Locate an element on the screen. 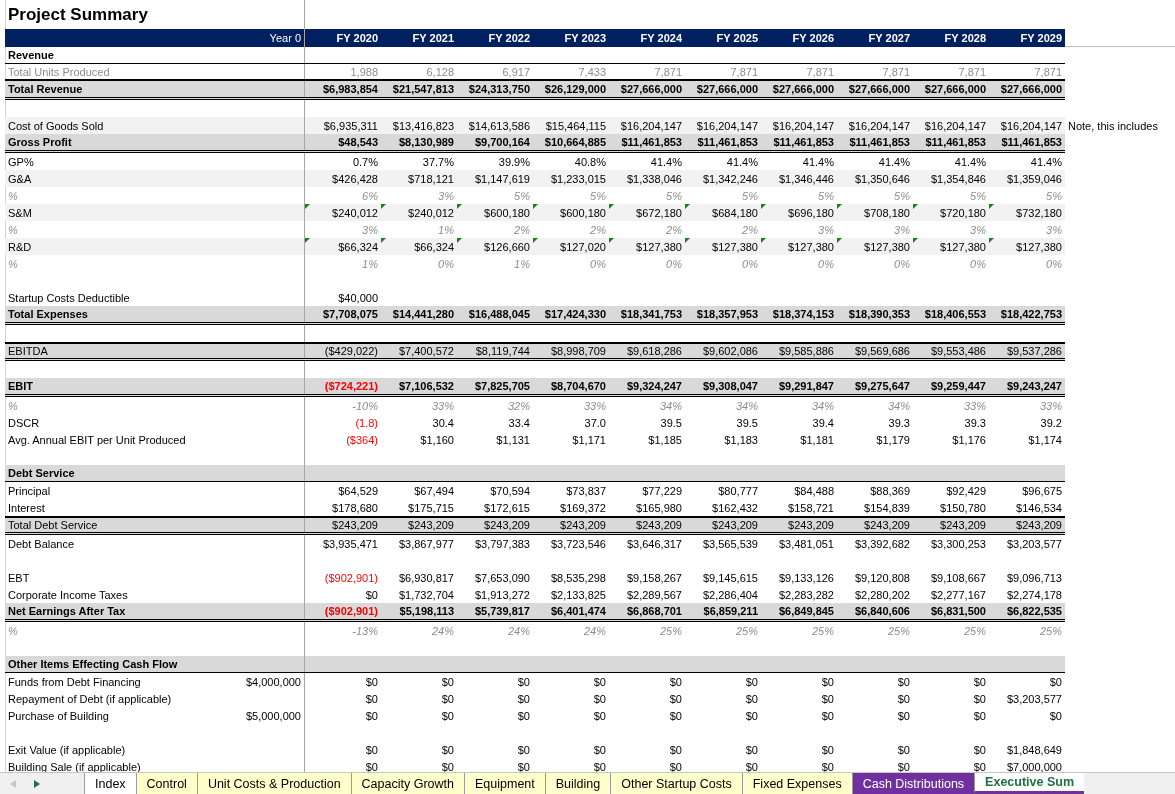 The width and height of the screenshot is (1175, 794). column-header: FY 2029 is located at coordinates (1041, 38).